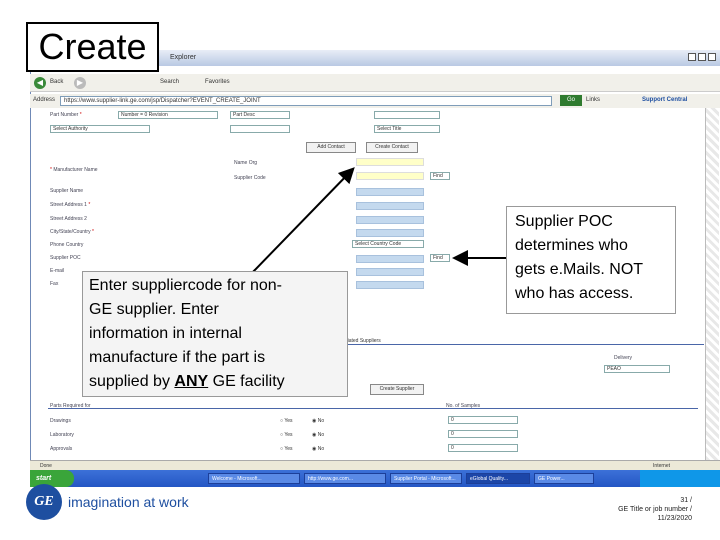 The image size is (720, 540). Describe the element at coordinates (165, 333) in the screenshot. I see `callout-left-line: information in internal` at that location.